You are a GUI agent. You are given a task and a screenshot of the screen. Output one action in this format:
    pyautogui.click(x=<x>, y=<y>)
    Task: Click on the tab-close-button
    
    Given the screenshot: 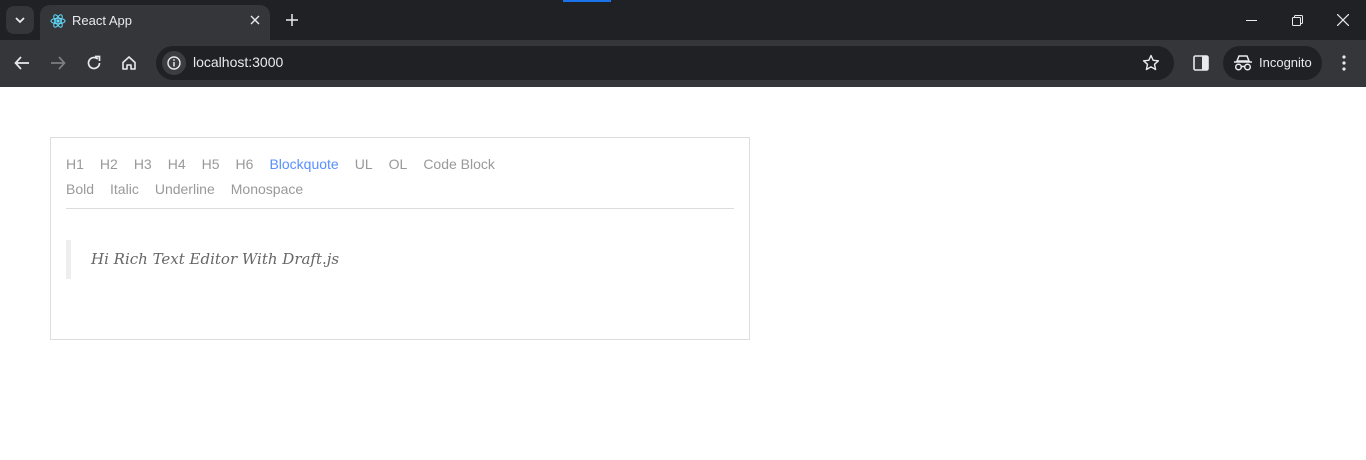 What is the action you would take?
    pyautogui.click(x=255, y=20)
    